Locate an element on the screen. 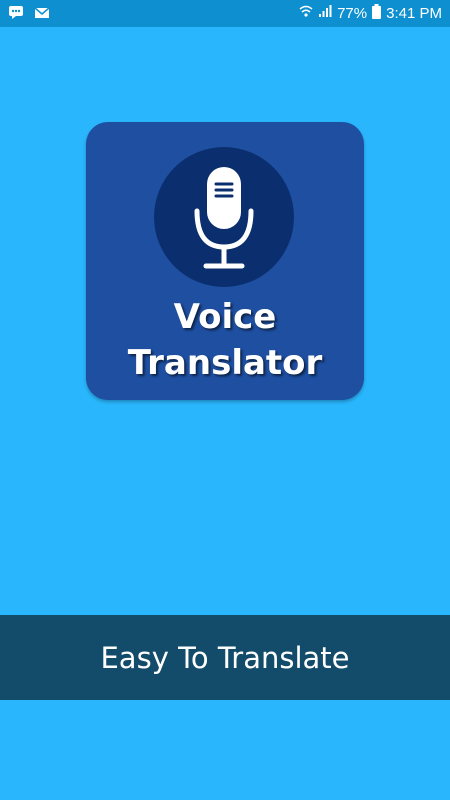 The image size is (450, 800). system-status: 77% 3:41 PM is located at coordinates (370, 14).